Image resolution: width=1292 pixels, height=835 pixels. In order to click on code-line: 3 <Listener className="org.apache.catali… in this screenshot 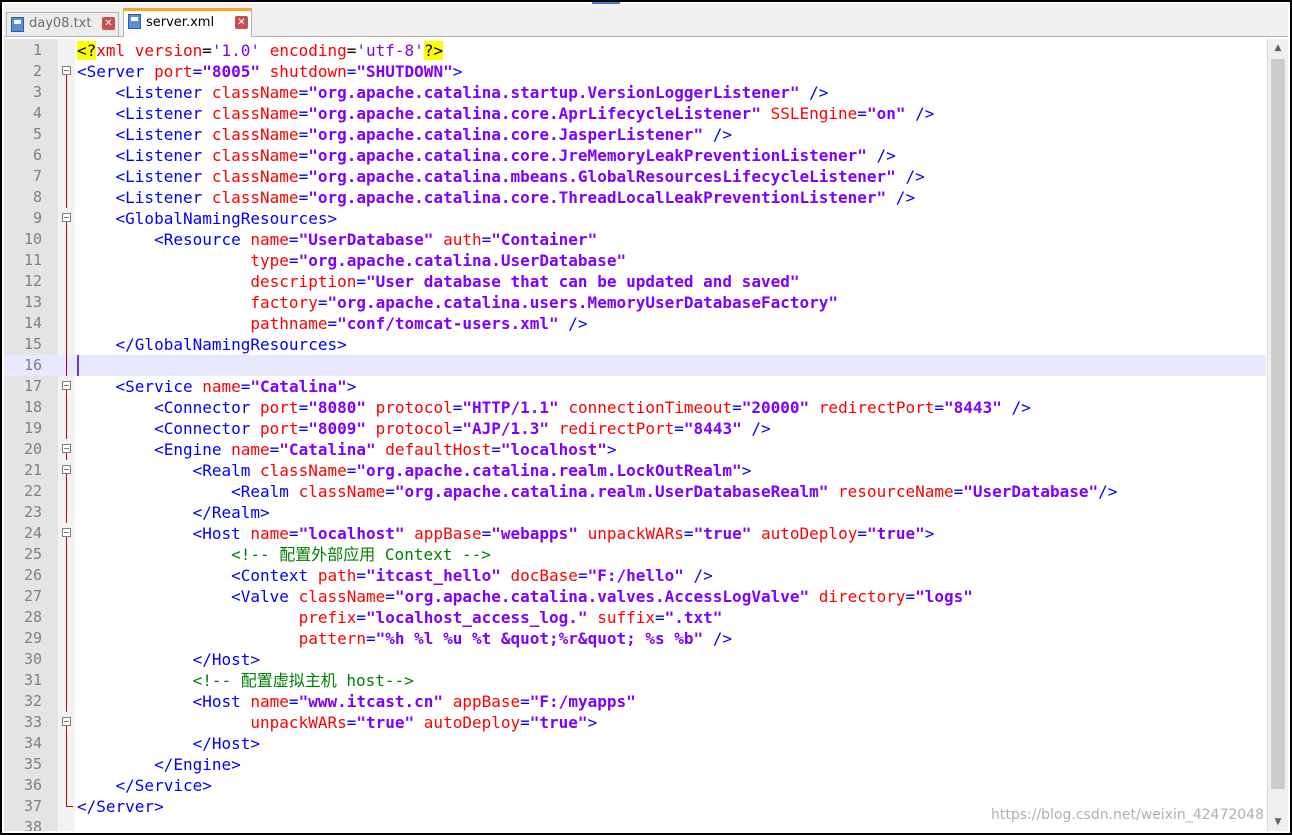, I will do `click(635, 92)`.